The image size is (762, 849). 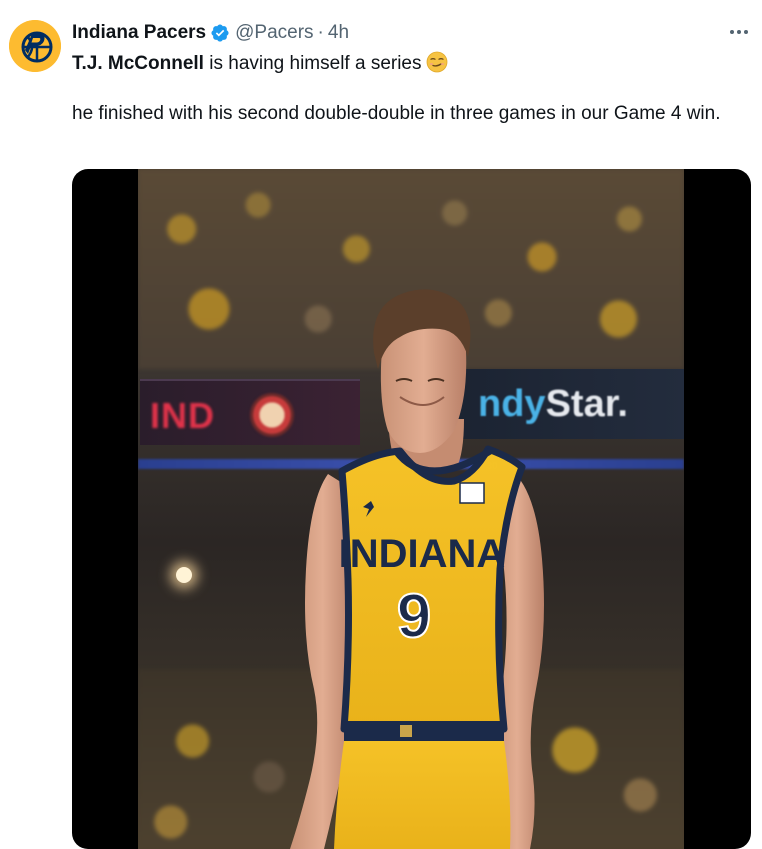 I want to click on author-handle: @Pacers, so click(x=274, y=33).